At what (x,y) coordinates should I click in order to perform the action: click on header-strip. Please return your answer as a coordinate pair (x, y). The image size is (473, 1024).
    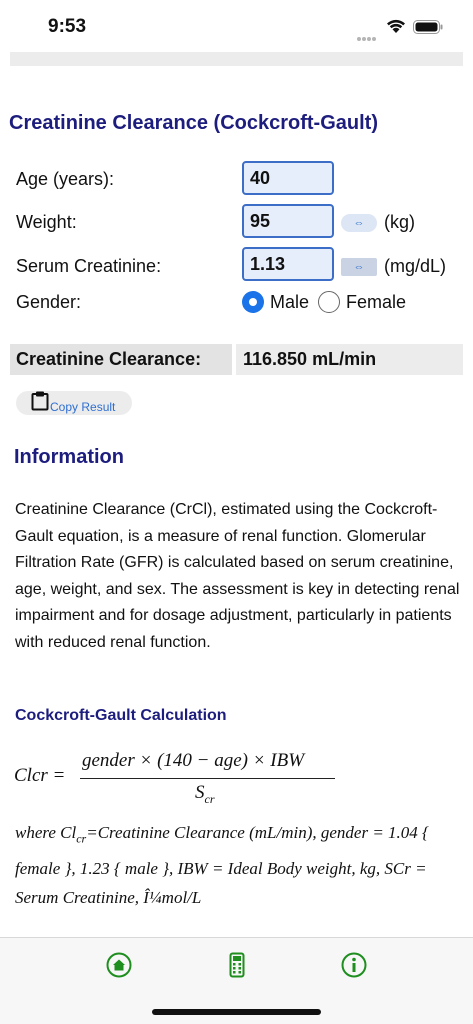
    Looking at the image, I should click on (236, 59).